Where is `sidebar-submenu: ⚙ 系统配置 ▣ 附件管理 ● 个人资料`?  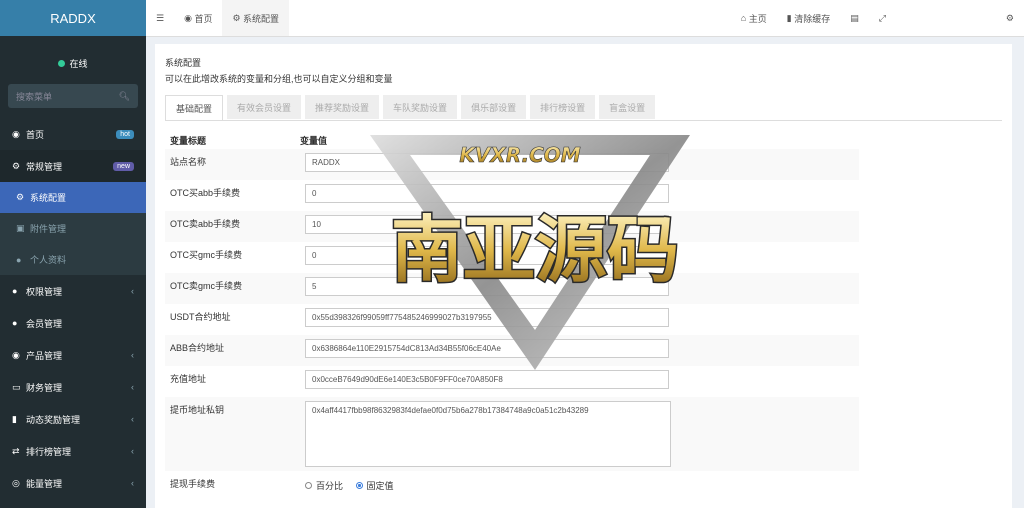
sidebar-submenu: ⚙ 系统配置 ▣ 附件管理 ● 个人资料 is located at coordinates (73, 228).